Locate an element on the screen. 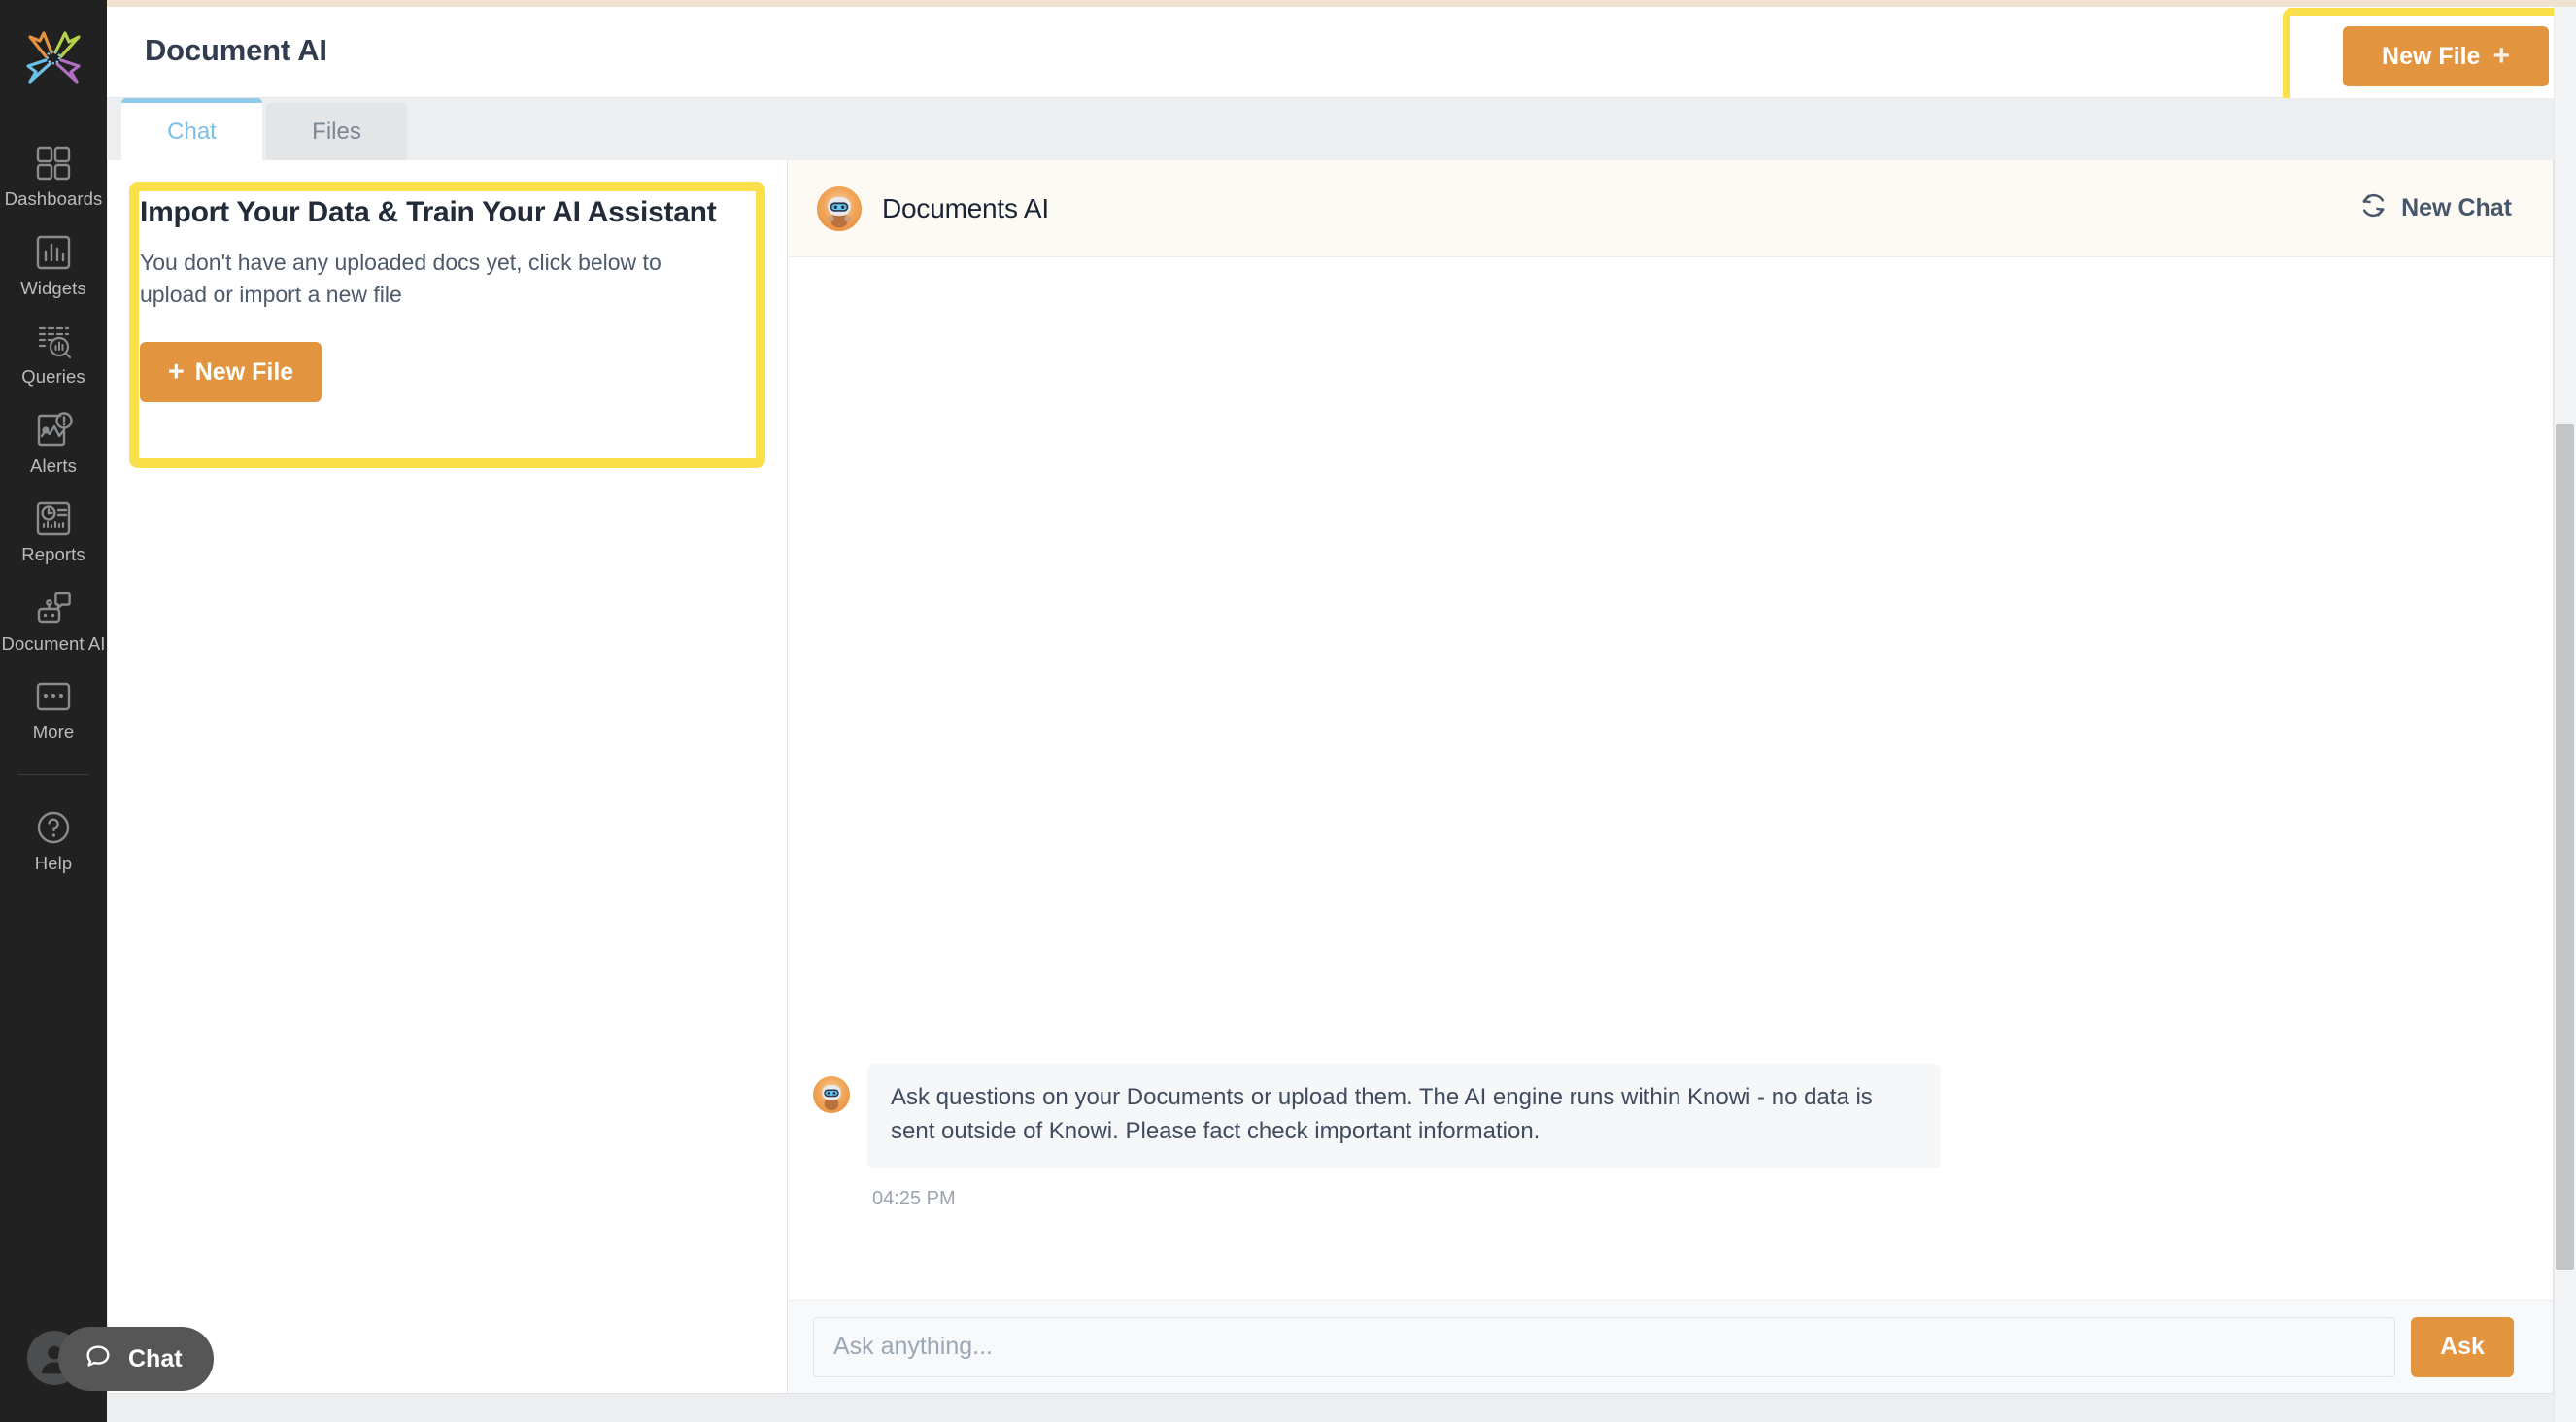  top-accent-strip is located at coordinates (1341, 4).